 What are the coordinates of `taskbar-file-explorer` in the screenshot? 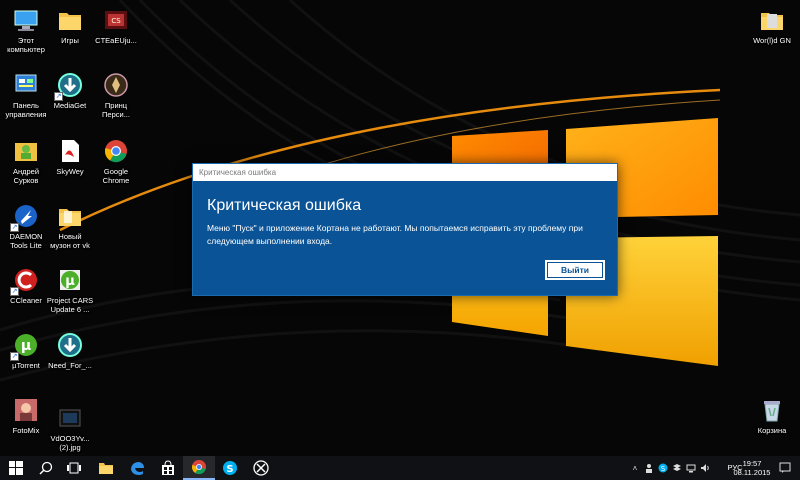 It's located at (106, 468).